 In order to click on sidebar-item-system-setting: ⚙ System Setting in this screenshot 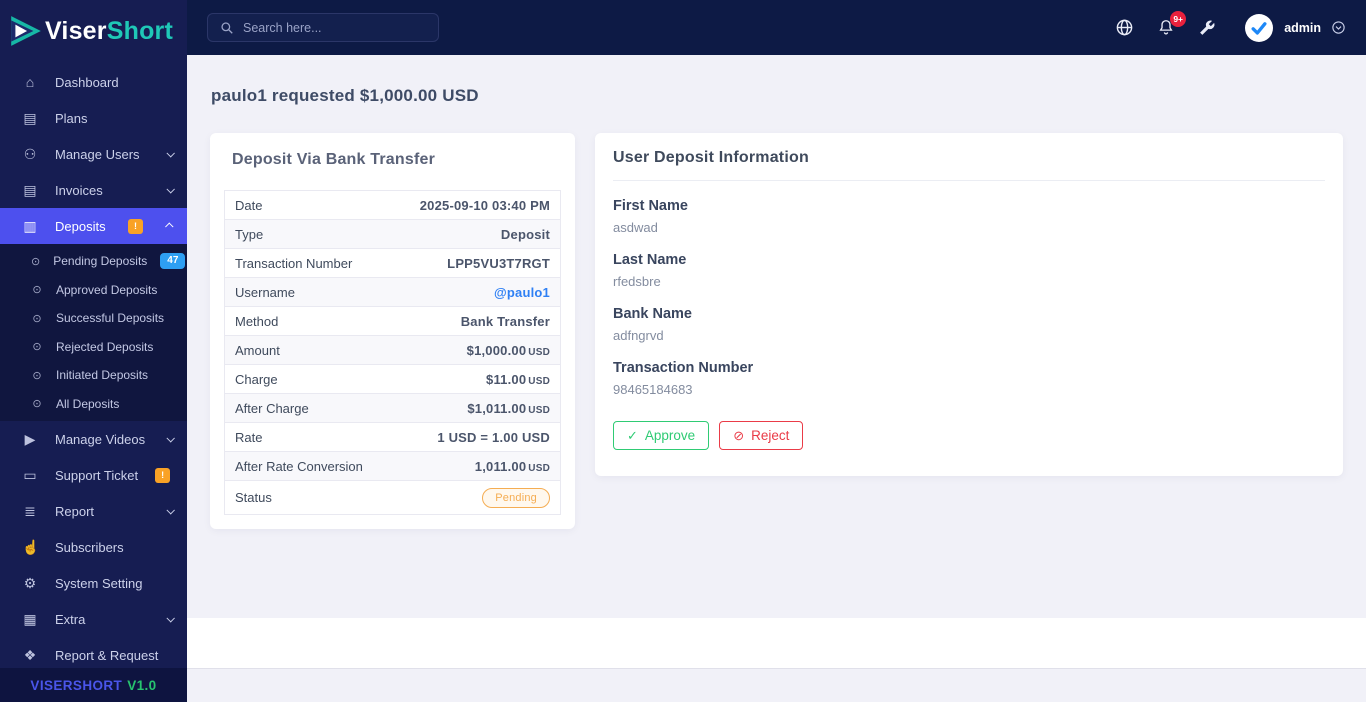, I will do `click(93, 583)`.